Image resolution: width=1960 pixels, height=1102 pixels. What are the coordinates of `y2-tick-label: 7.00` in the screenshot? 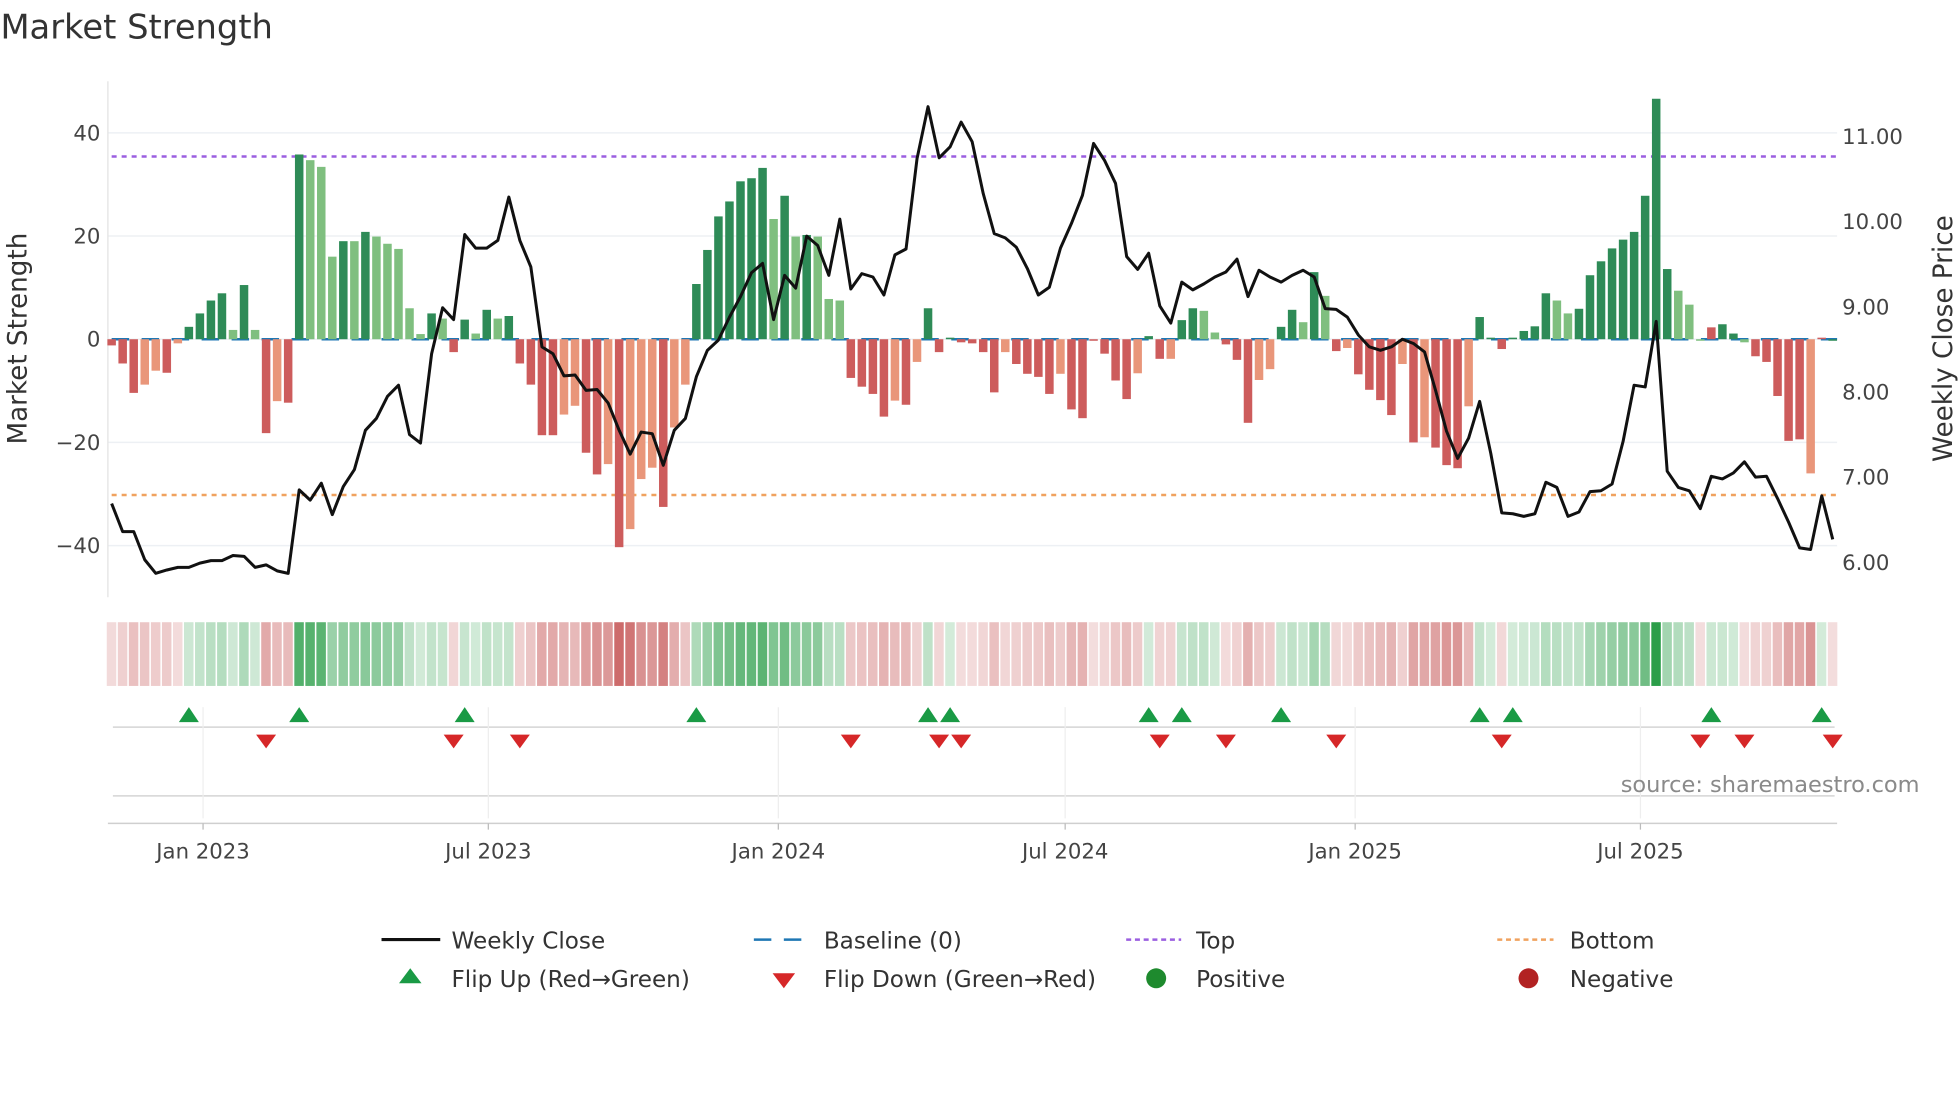 It's located at (1865, 478).